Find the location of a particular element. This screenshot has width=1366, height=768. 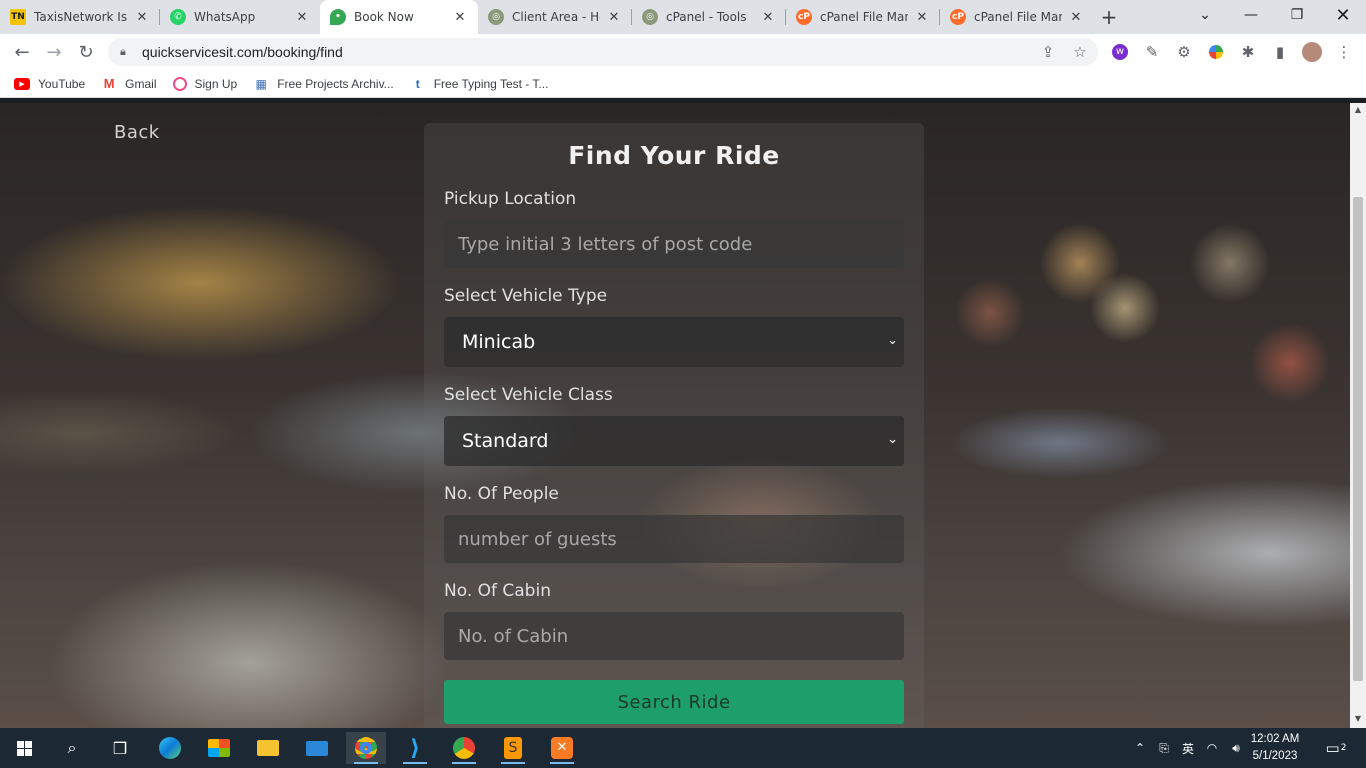

map-pin-icon: • is located at coordinates (338, 17).